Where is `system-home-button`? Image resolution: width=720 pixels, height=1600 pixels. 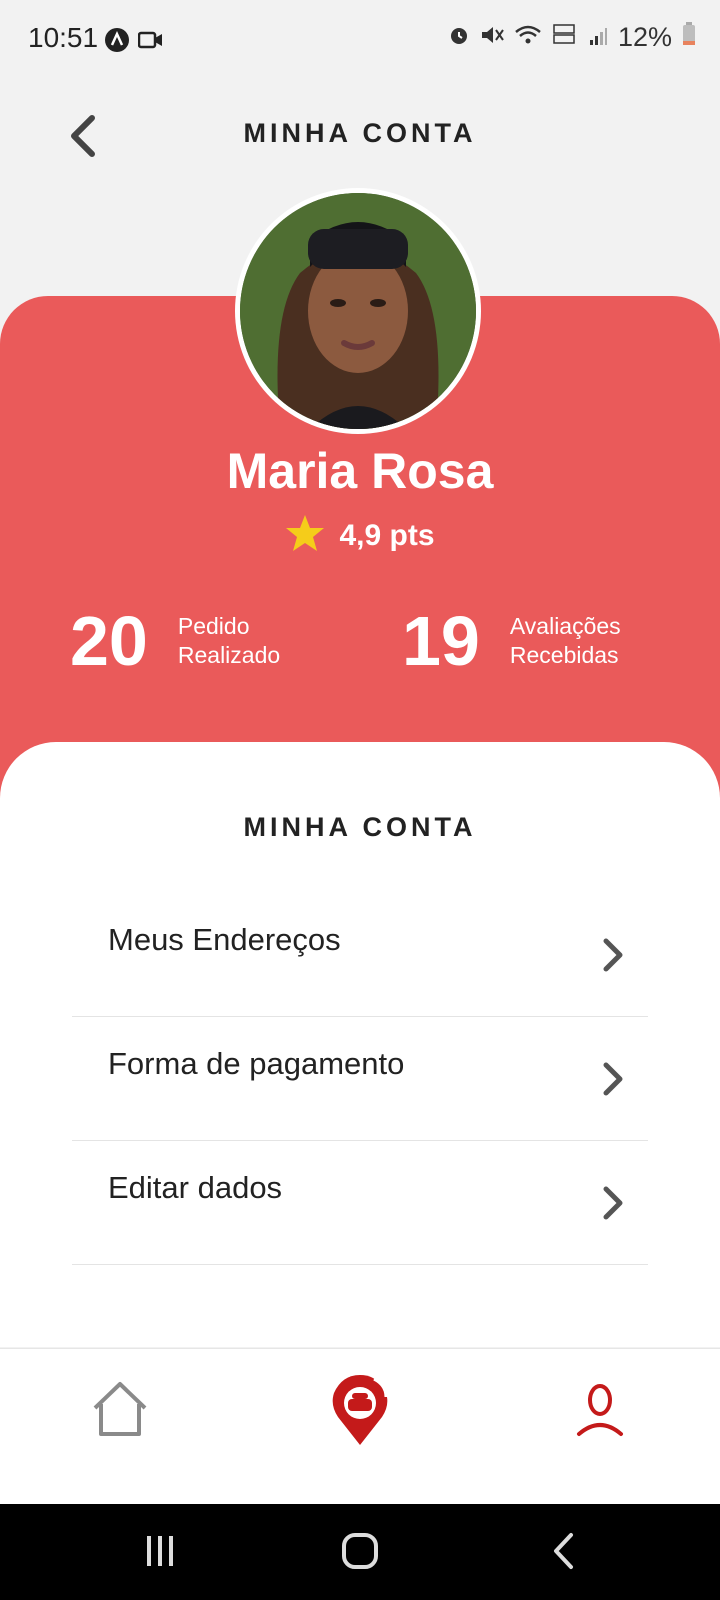
system-home-button is located at coordinates (360, 1553).